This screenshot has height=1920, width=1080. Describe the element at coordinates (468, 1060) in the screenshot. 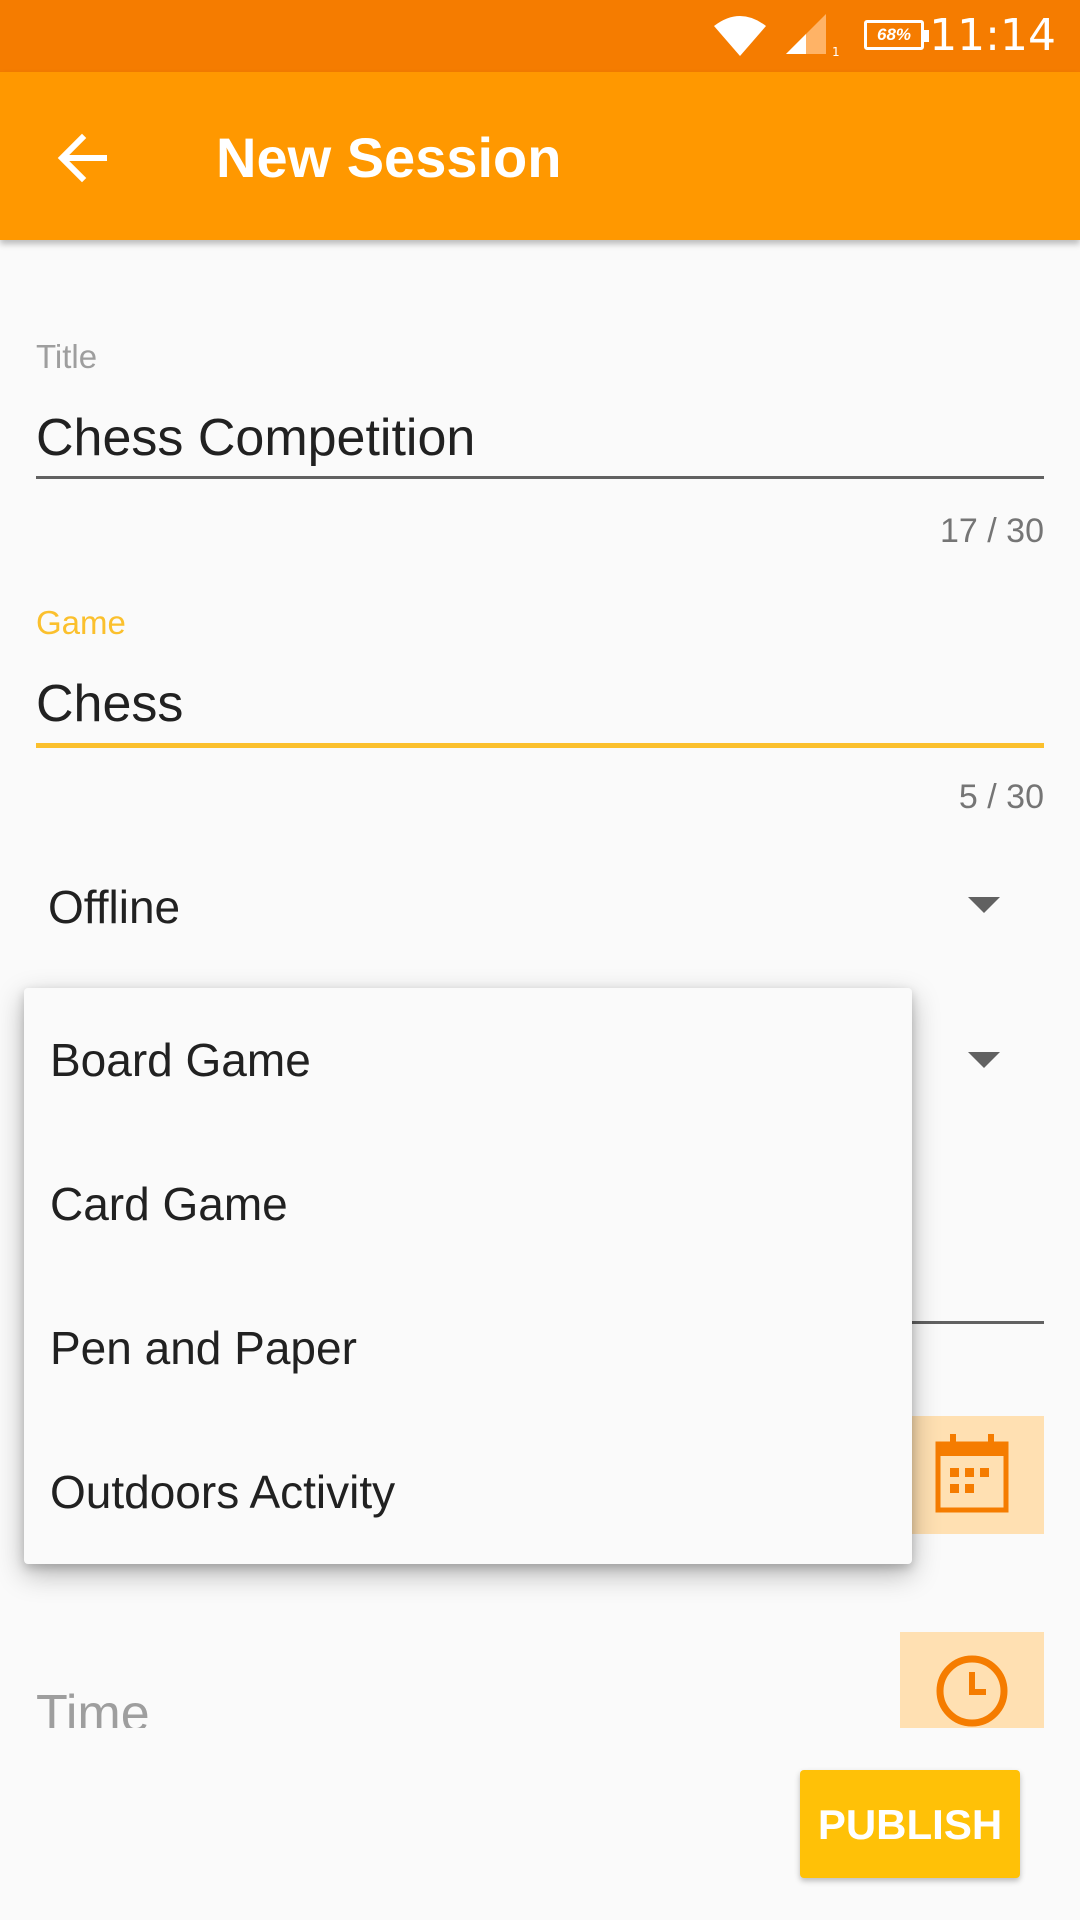

I see `dropdown-item-board-game: Board Game` at that location.